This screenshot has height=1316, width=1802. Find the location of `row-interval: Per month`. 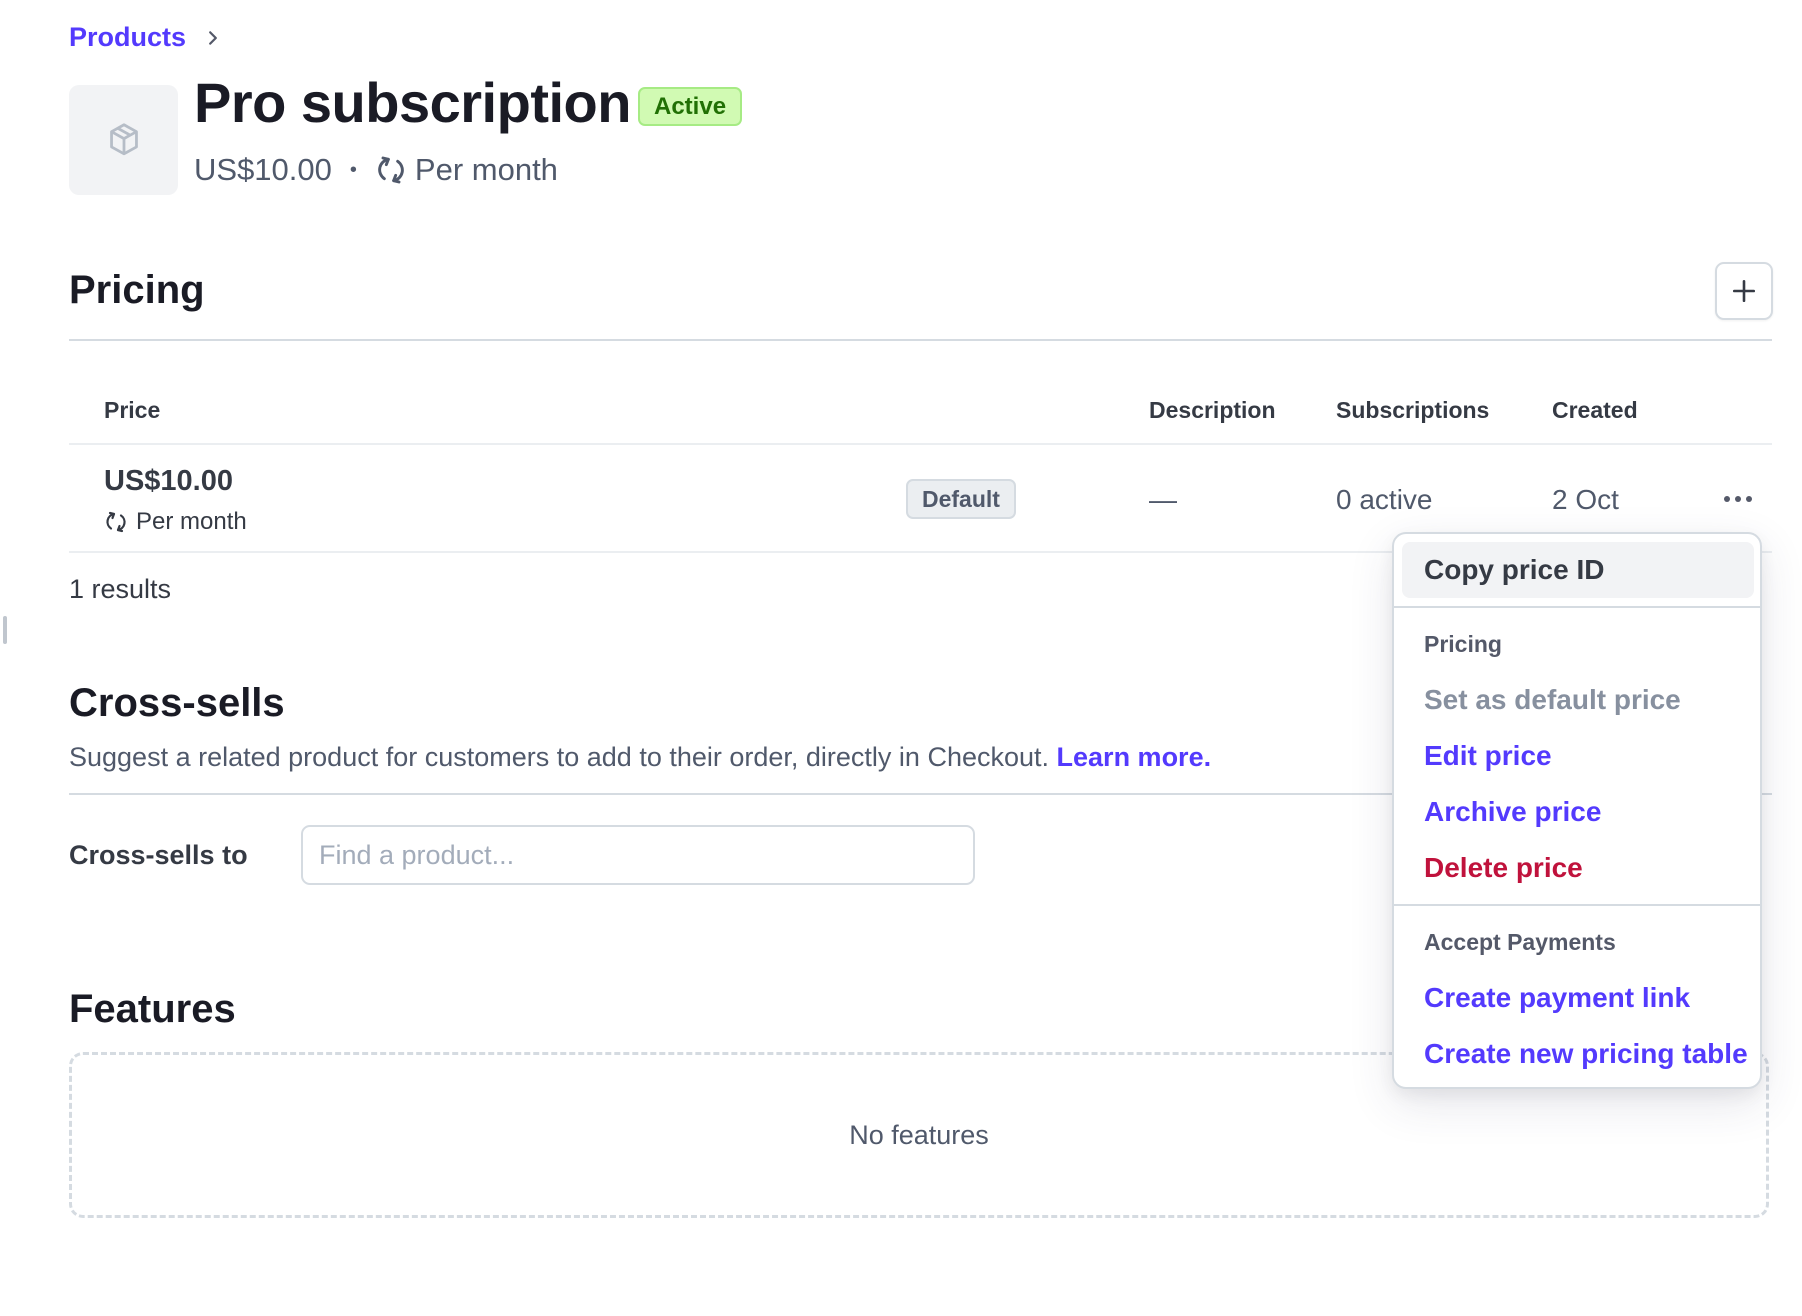

row-interval: Per month is located at coordinates (175, 522).